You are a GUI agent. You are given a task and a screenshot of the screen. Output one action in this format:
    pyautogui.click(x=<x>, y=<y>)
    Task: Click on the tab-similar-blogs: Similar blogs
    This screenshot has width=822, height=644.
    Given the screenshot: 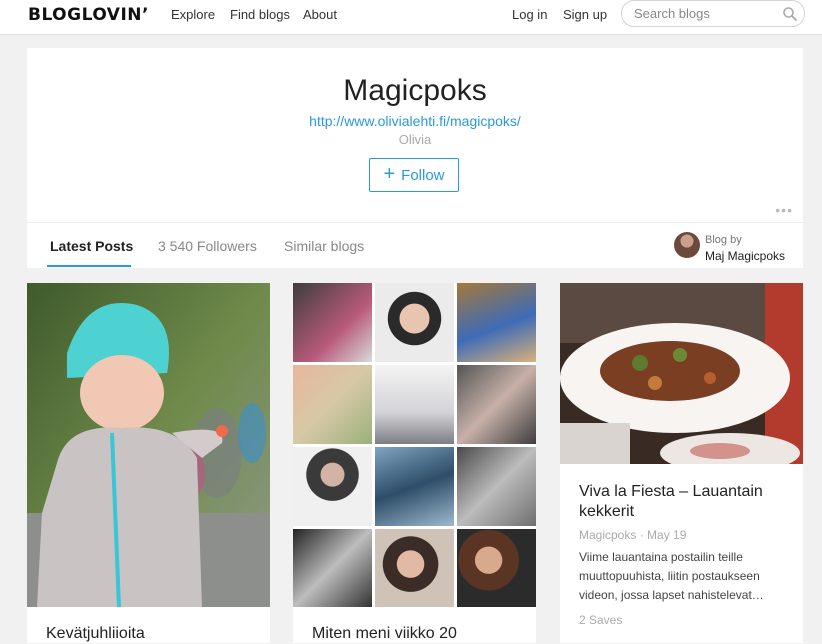 What is the action you would take?
    pyautogui.click(x=324, y=246)
    